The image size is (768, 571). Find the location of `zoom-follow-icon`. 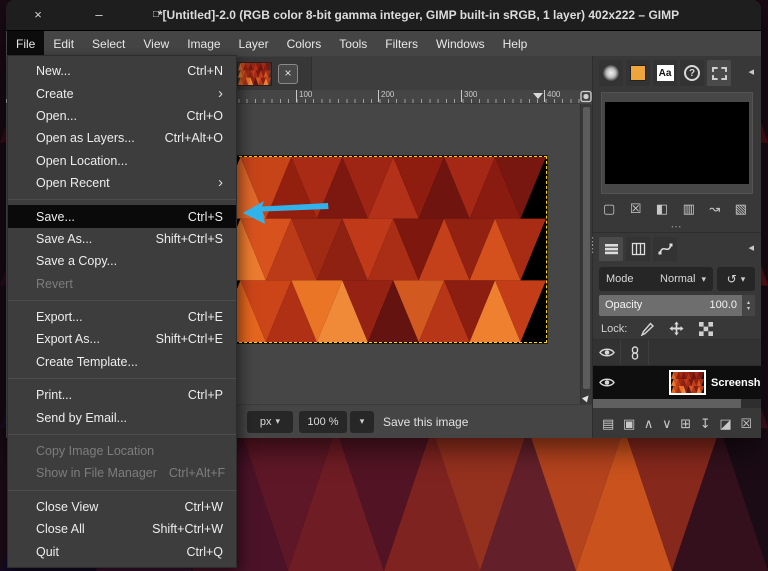

zoom-follow-icon is located at coordinates (586, 96).